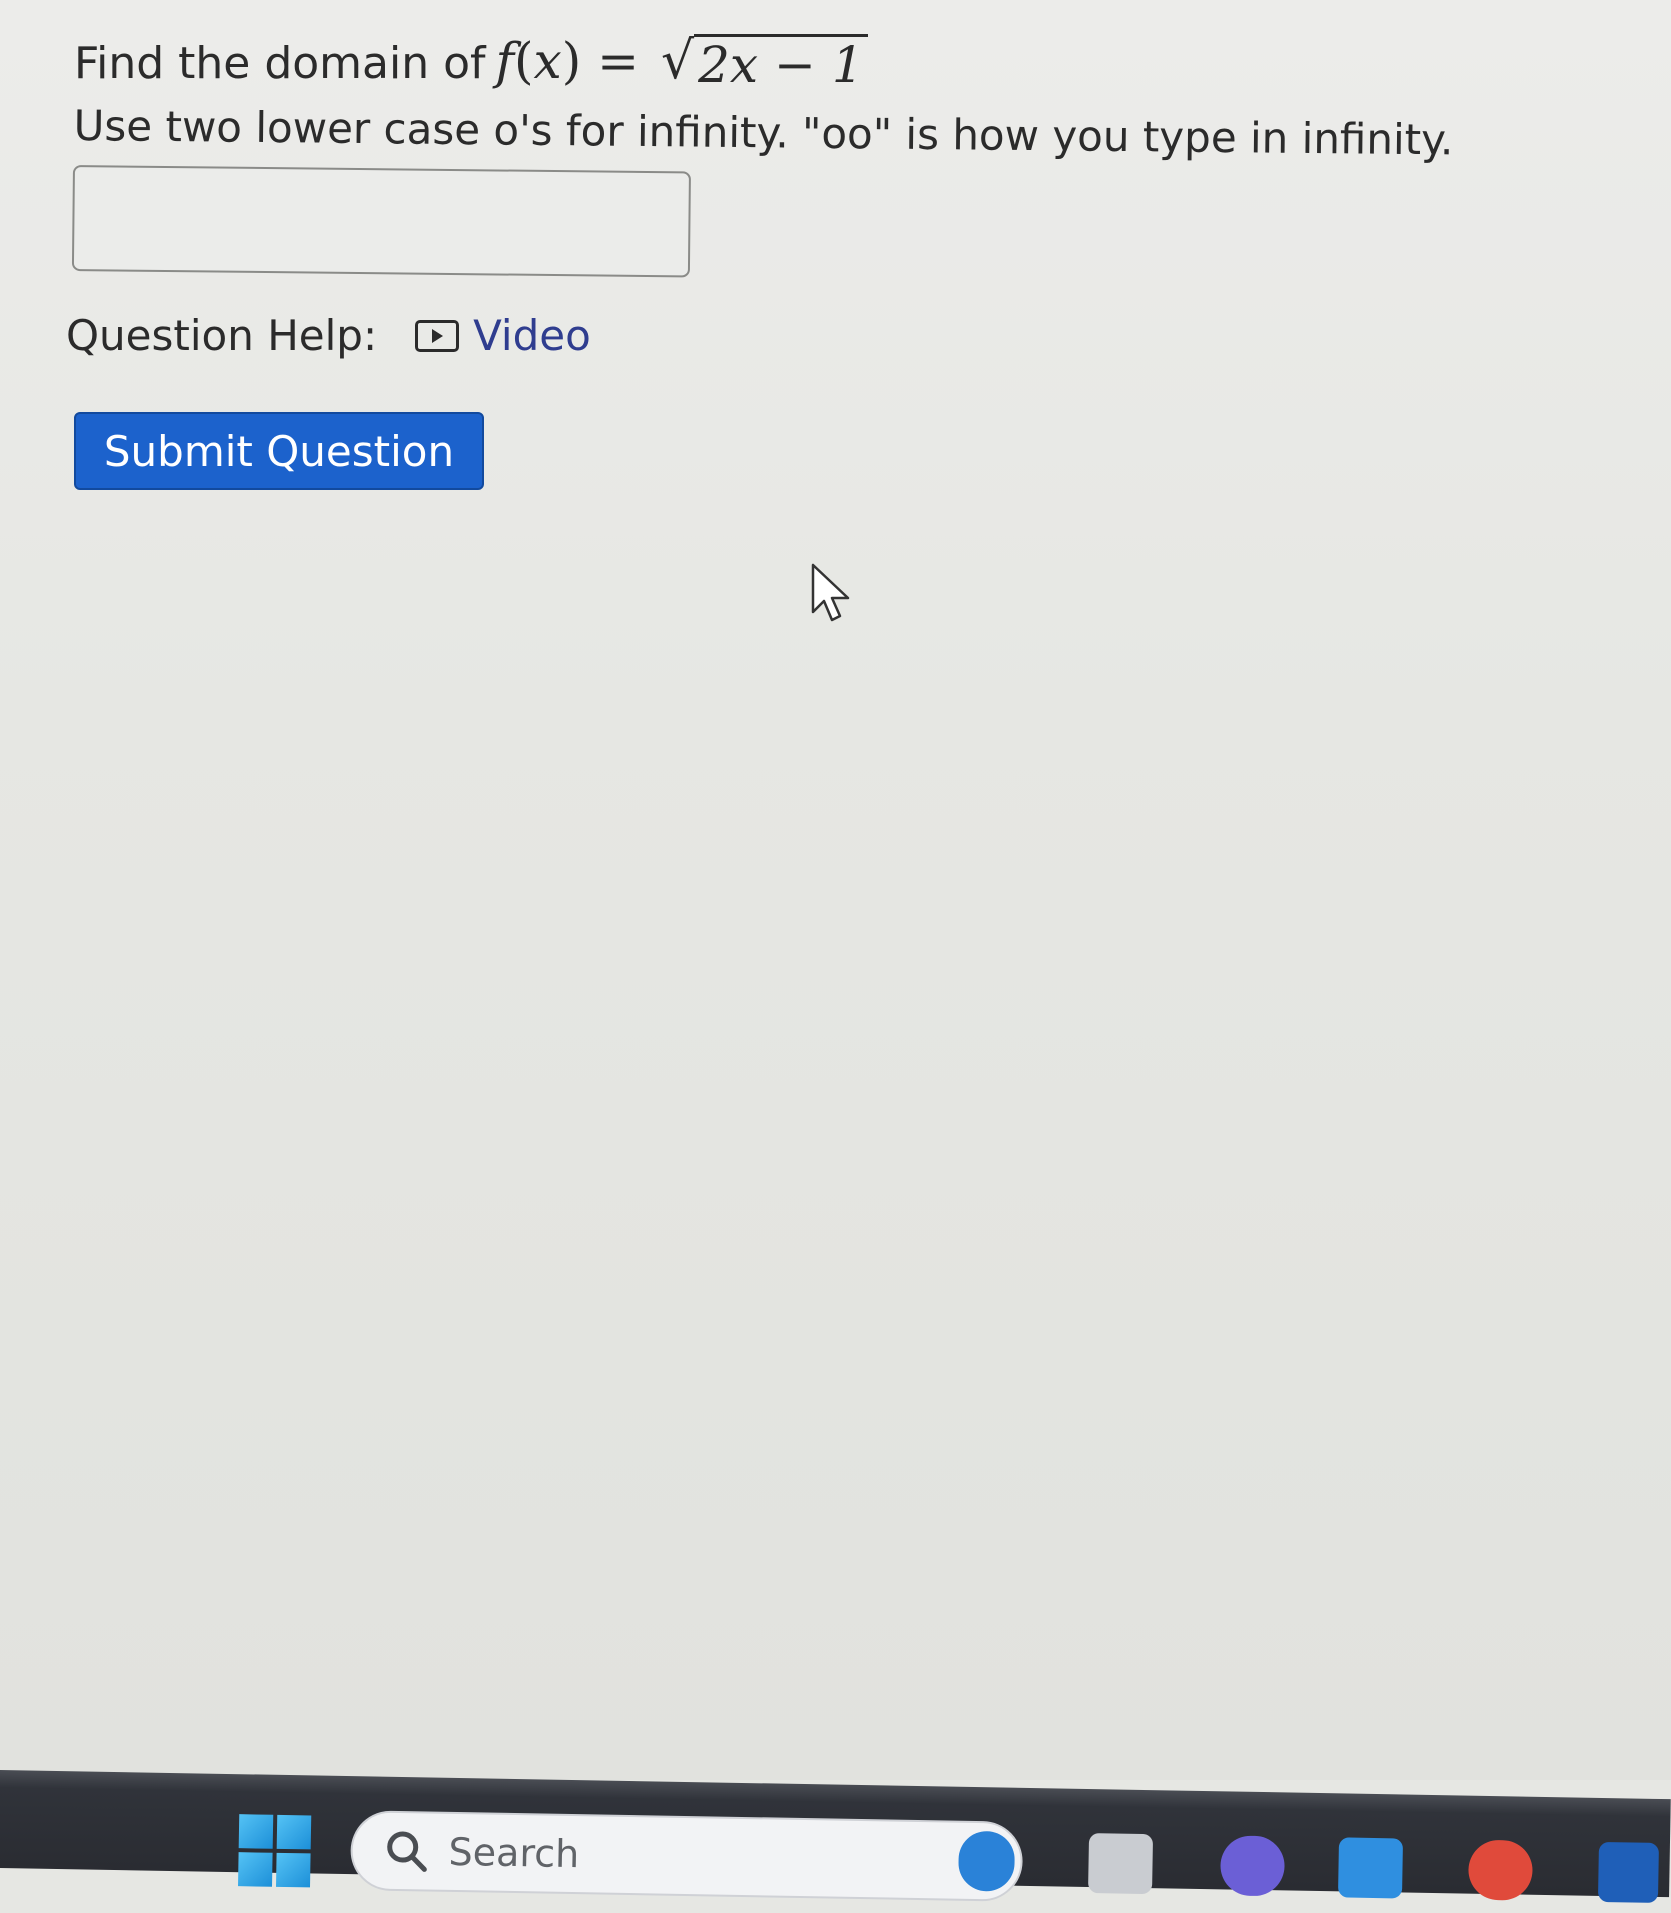 The image size is (1671, 1913). What do you see at coordinates (532, 335) in the screenshot?
I see `video-link-label: Video` at bounding box center [532, 335].